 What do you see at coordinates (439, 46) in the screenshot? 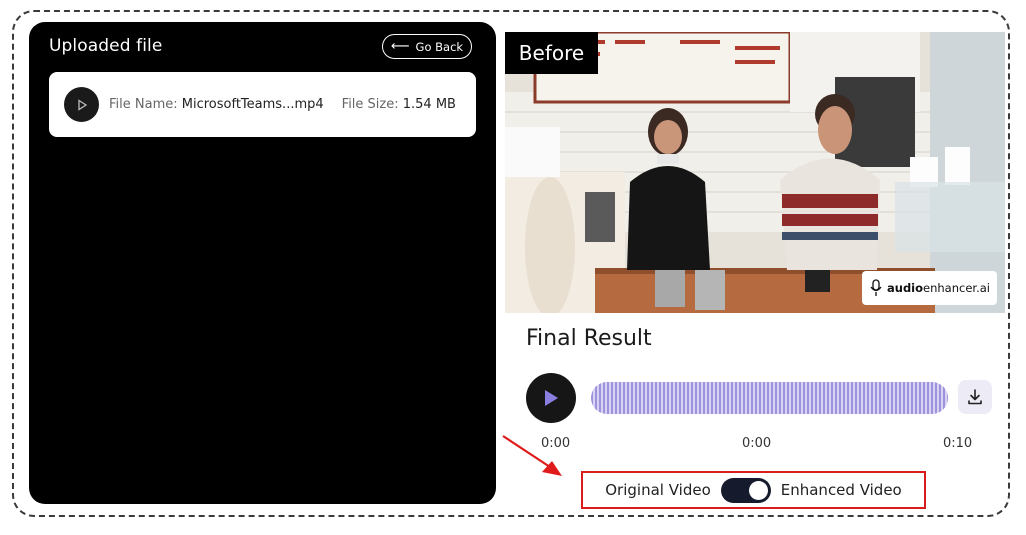
I see `go-back-label: Go Back` at bounding box center [439, 46].